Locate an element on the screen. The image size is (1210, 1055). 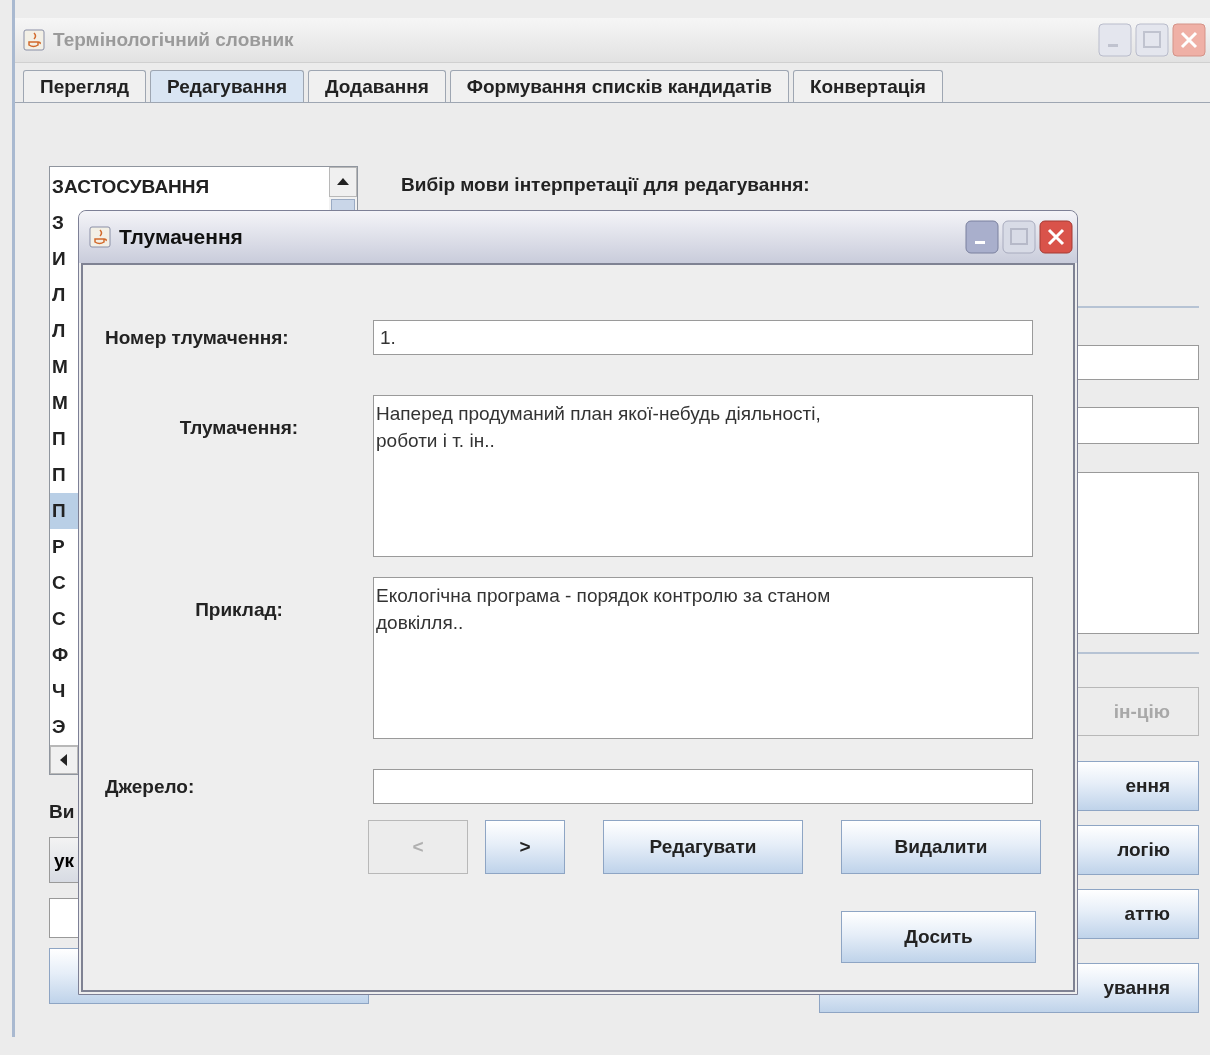
scroll-left-icon is located at coordinates (64, 760).